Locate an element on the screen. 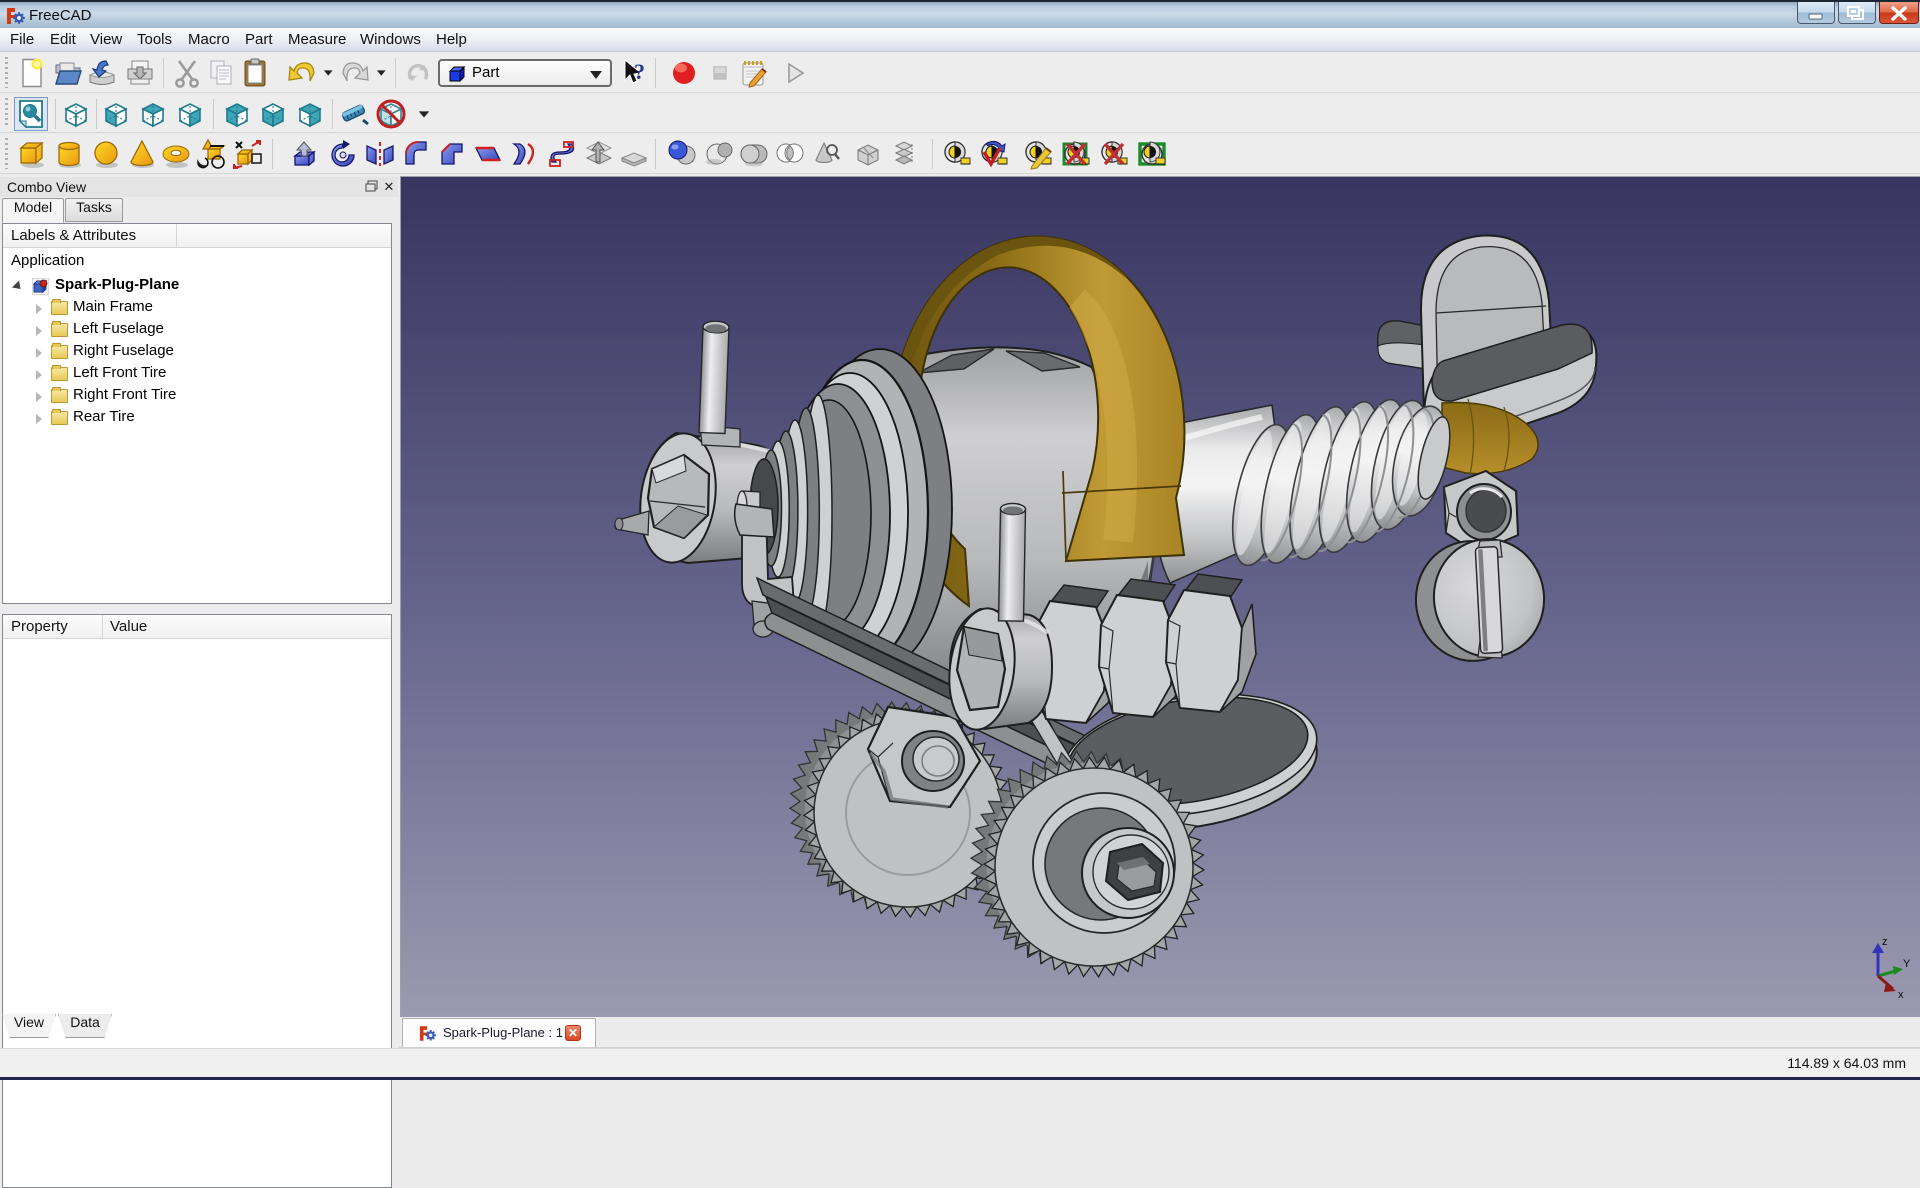 The width and height of the screenshot is (1920, 1188). svg-text: z is located at coordinates (1885, 942).